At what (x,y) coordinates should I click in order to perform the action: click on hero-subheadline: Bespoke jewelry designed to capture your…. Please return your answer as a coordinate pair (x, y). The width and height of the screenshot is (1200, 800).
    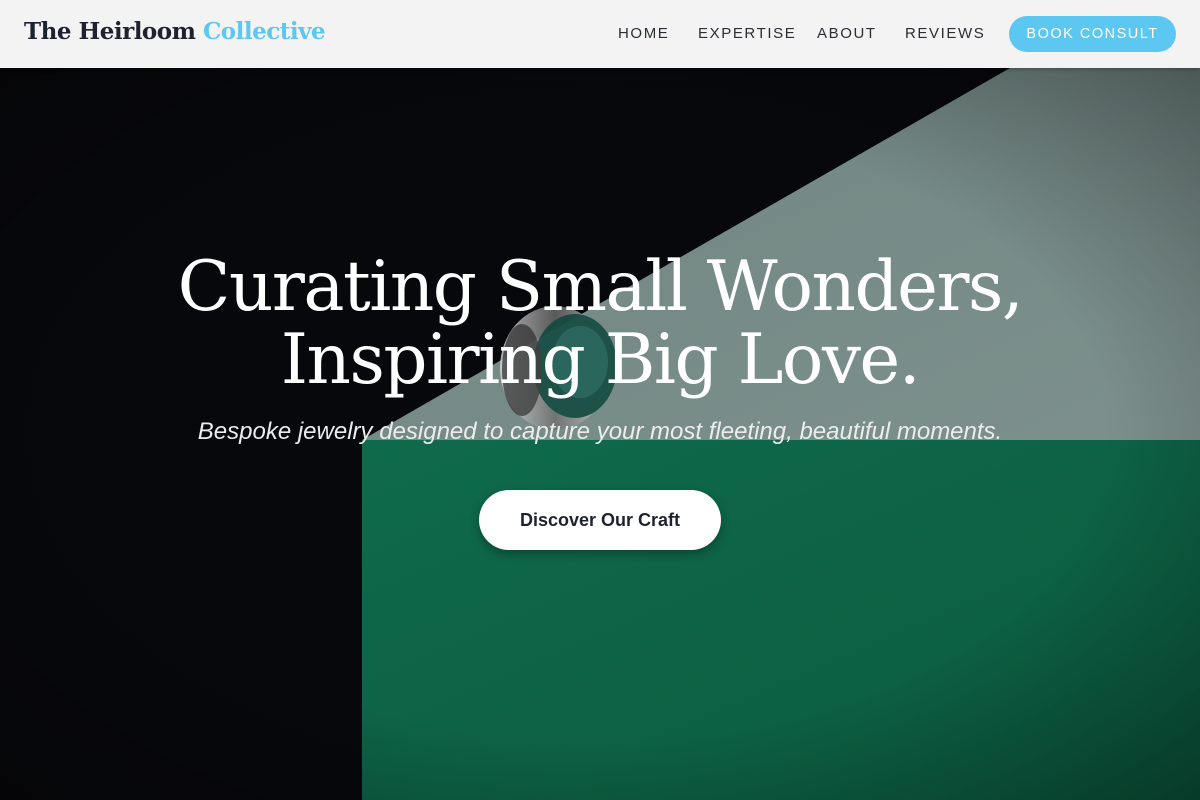
    Looking at the image, I should click on (600, 431).